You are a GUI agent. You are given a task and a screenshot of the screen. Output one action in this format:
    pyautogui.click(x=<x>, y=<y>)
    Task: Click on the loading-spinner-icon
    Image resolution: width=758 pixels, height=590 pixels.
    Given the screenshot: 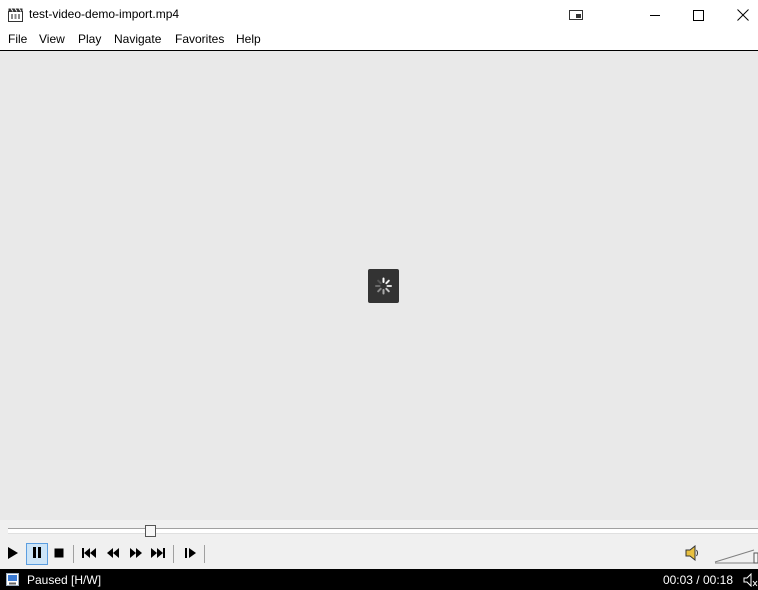 What is the action you would take?
    pyautogui.click(x=383, y=286)
    